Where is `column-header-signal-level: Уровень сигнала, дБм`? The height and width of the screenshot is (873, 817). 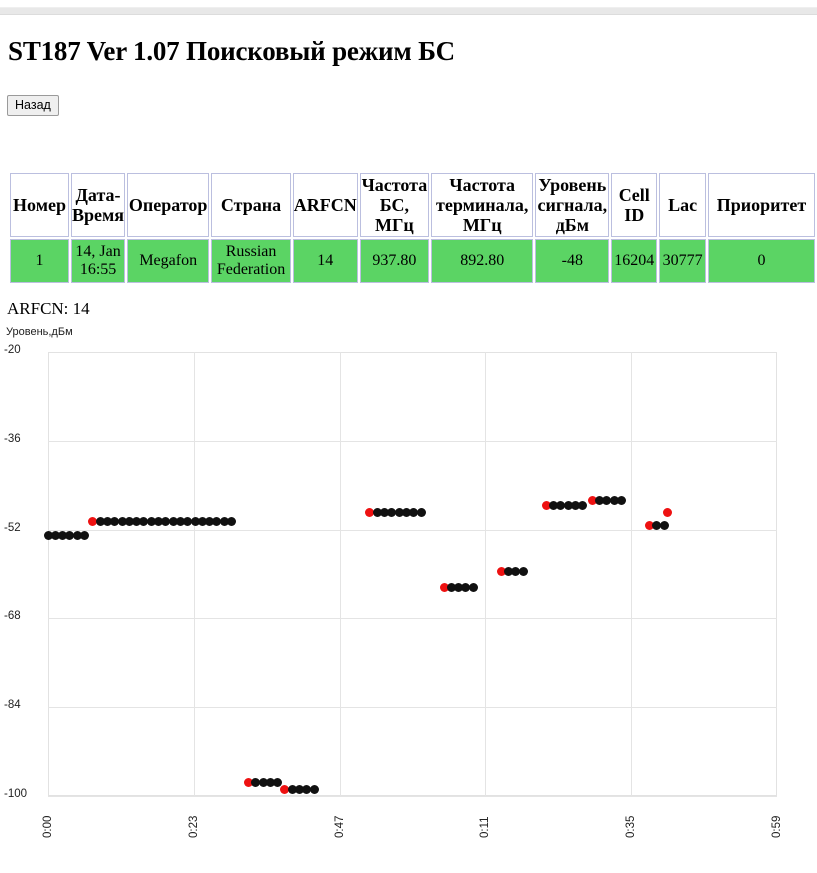
column-header-signal-level: Уровень сигнала, дБм is located at coordinates (572, 205).